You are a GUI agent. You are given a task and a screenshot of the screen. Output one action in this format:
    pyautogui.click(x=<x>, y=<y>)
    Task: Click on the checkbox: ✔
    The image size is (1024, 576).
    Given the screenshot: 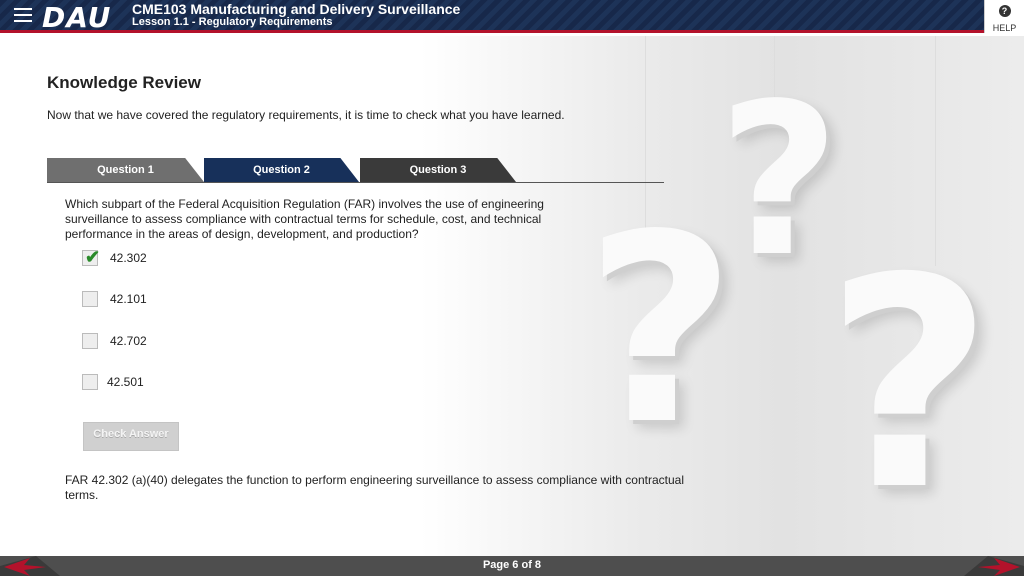 What is the action you would take?
    pyautogui.click(x=91, y=257)
    